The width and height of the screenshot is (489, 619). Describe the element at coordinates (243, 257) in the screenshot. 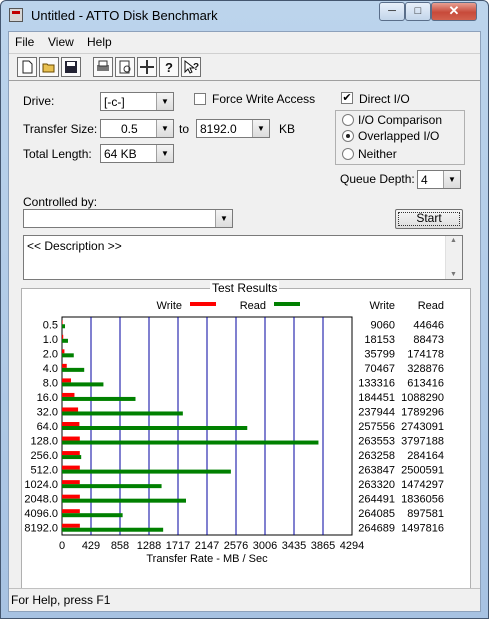

I see `description-box: << Description >> ▲ ▼` at that location.